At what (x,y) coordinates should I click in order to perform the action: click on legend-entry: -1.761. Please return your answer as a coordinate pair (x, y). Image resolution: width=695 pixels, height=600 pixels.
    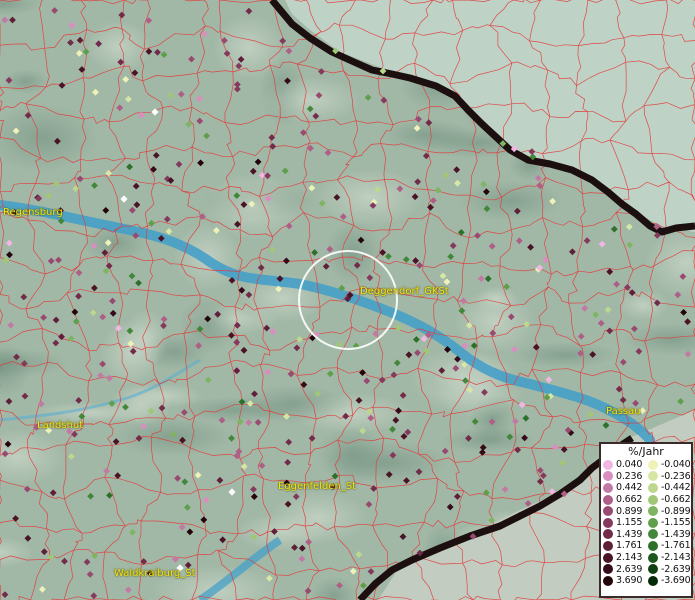
    Looking at the image, I should click on (668, 546).